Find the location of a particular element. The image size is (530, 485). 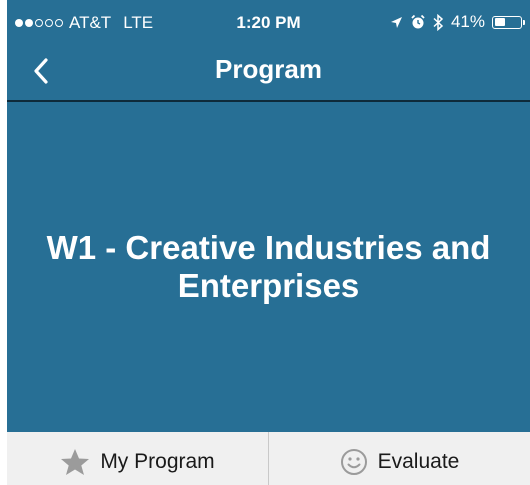

battery-percent: 41% is located at coordinates (467, 21).